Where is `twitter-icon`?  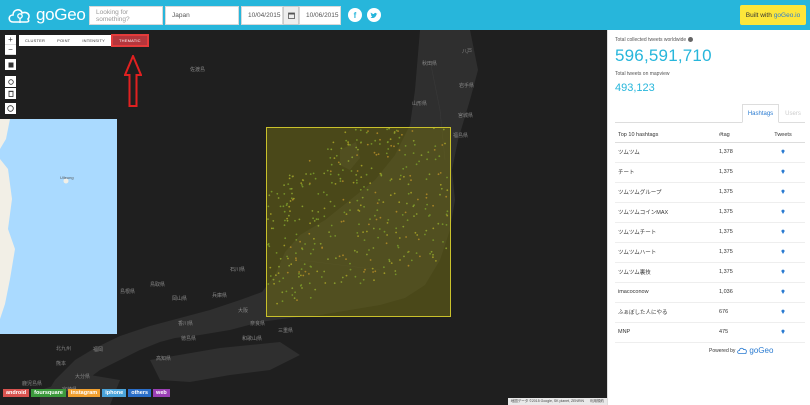 twitter-icon is located at coordinates (374, 15).